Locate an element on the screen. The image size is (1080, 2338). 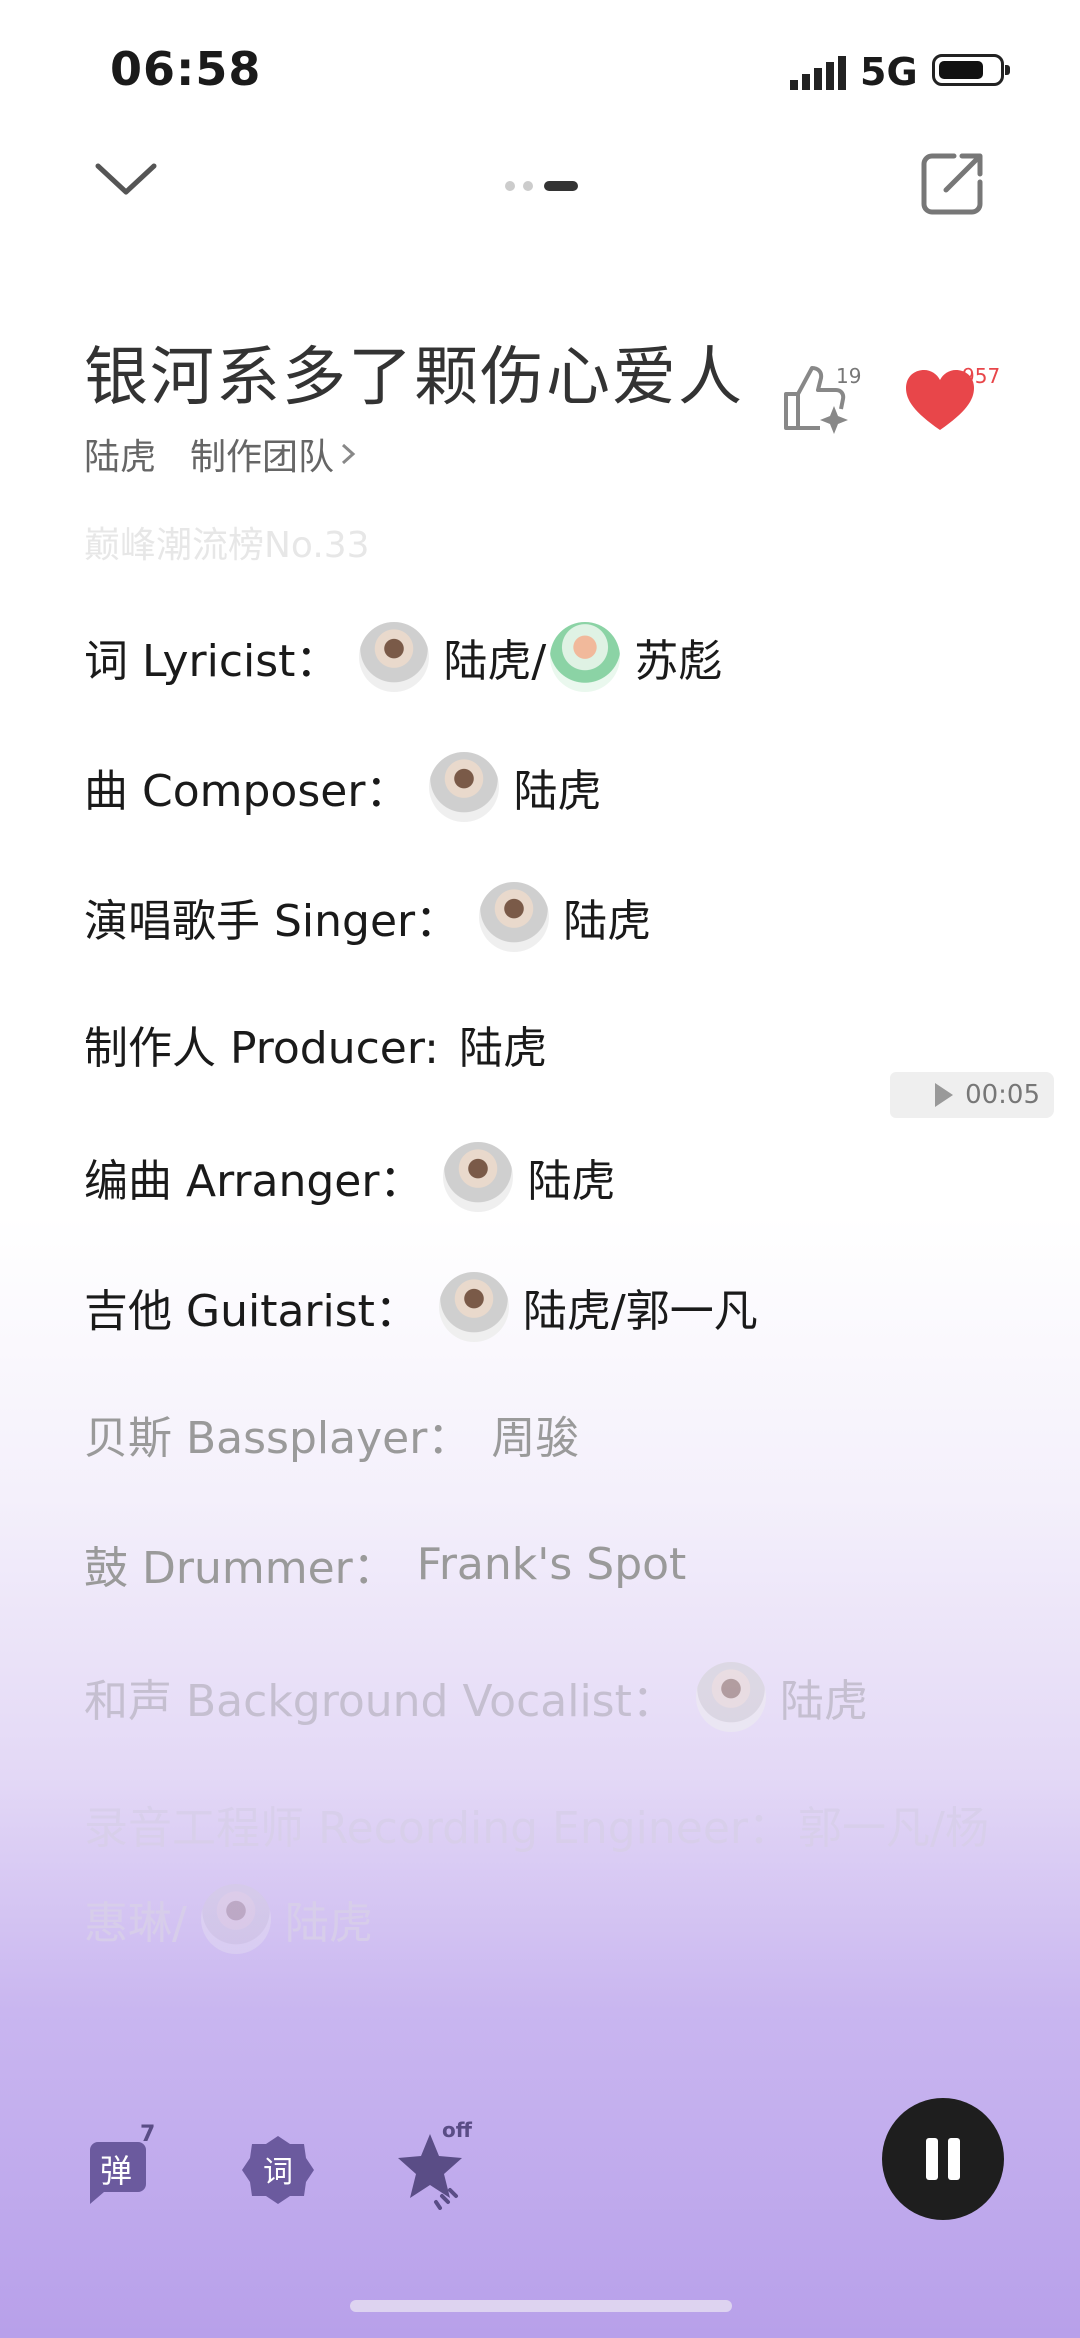
lyrics-icon-text: 词 is located at coordinates (278, 2172).